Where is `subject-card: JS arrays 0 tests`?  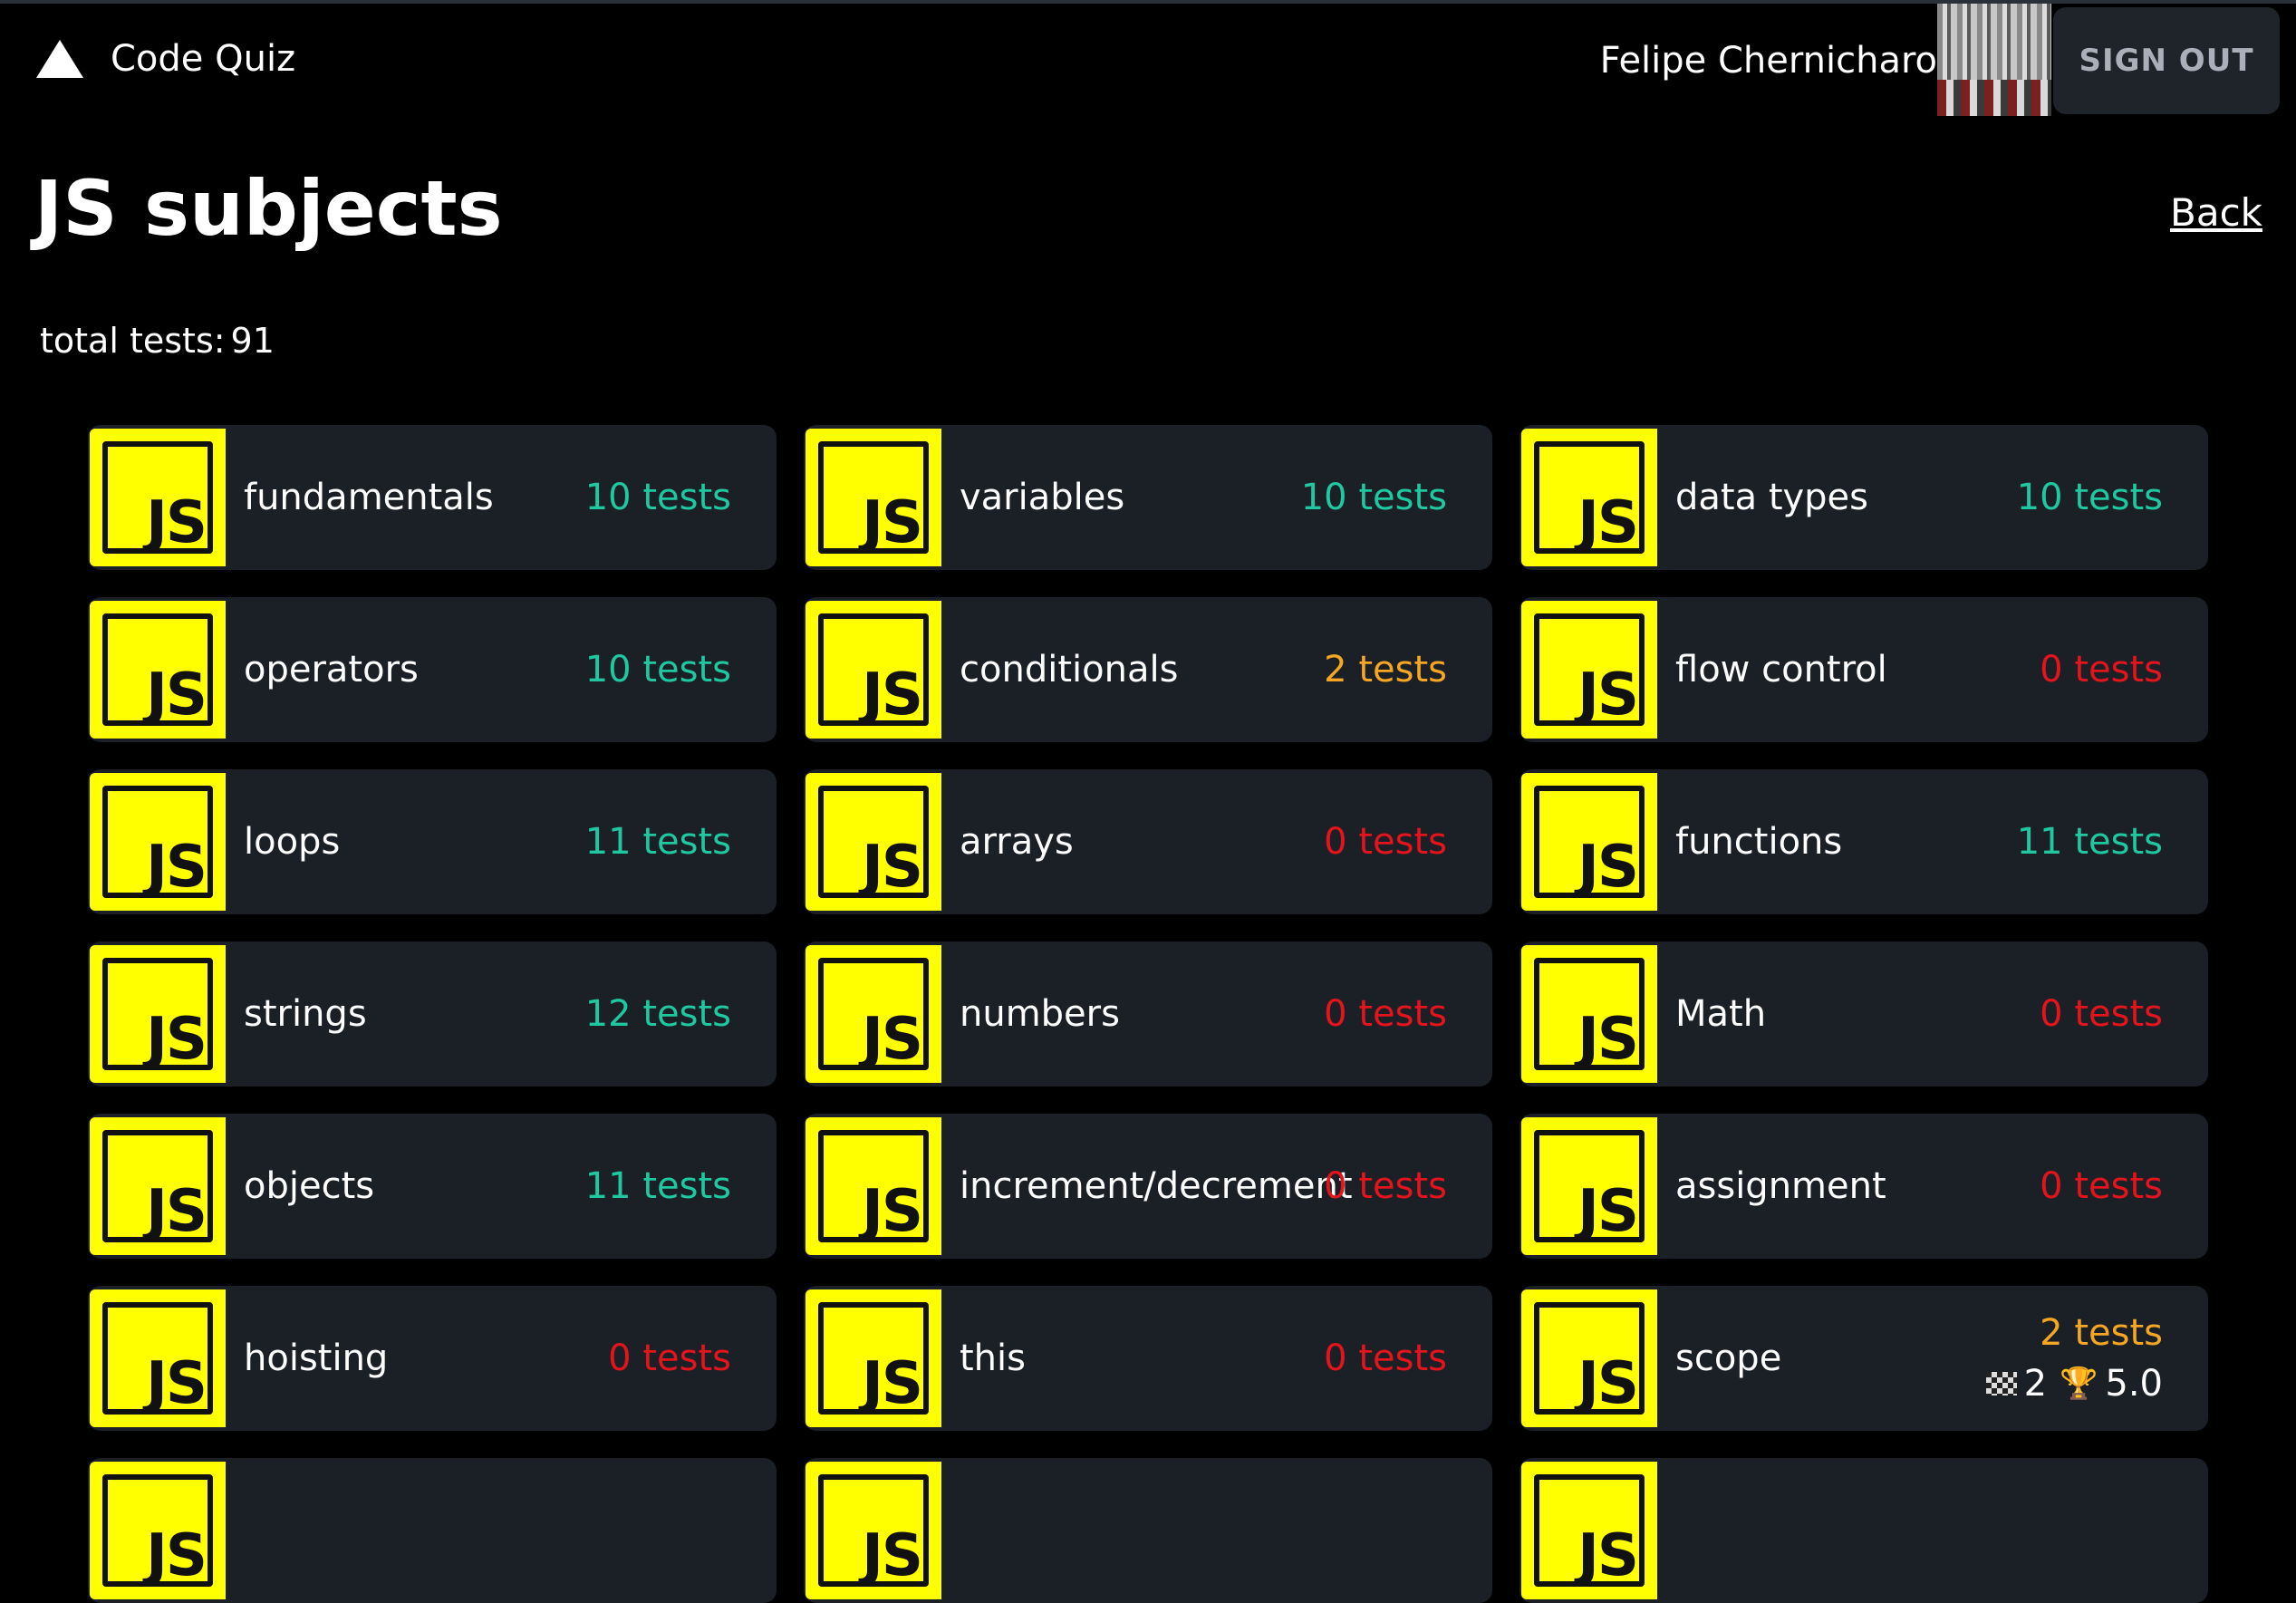
subject-card: JS arrays 0 tests is located at coordinates (1148, 841).